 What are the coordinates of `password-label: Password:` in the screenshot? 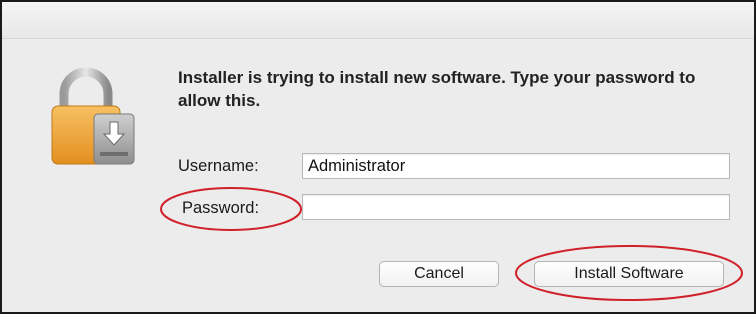 It's located at (221, 208).